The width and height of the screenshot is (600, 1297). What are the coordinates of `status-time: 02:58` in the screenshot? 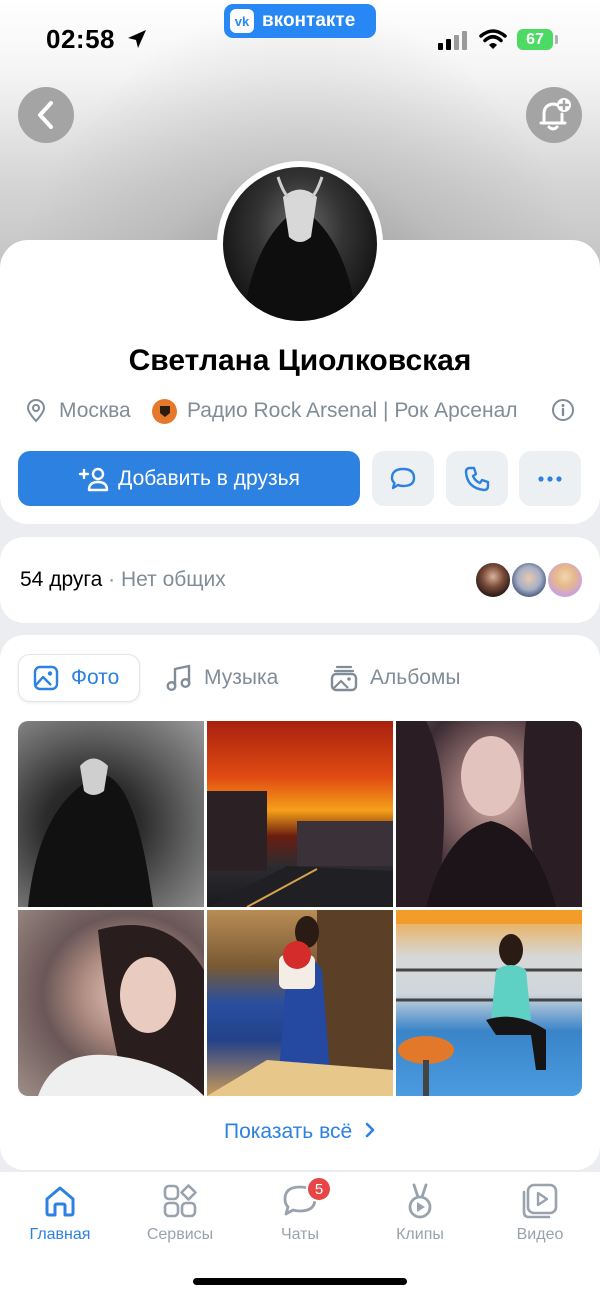 It's located at (80, 39).